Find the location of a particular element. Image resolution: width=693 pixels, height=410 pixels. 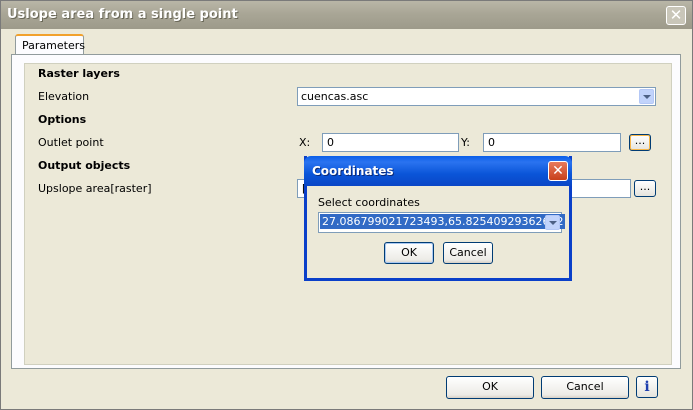

upslope-area-label: Upslope area[raster] is located at coordinates (95, 188).